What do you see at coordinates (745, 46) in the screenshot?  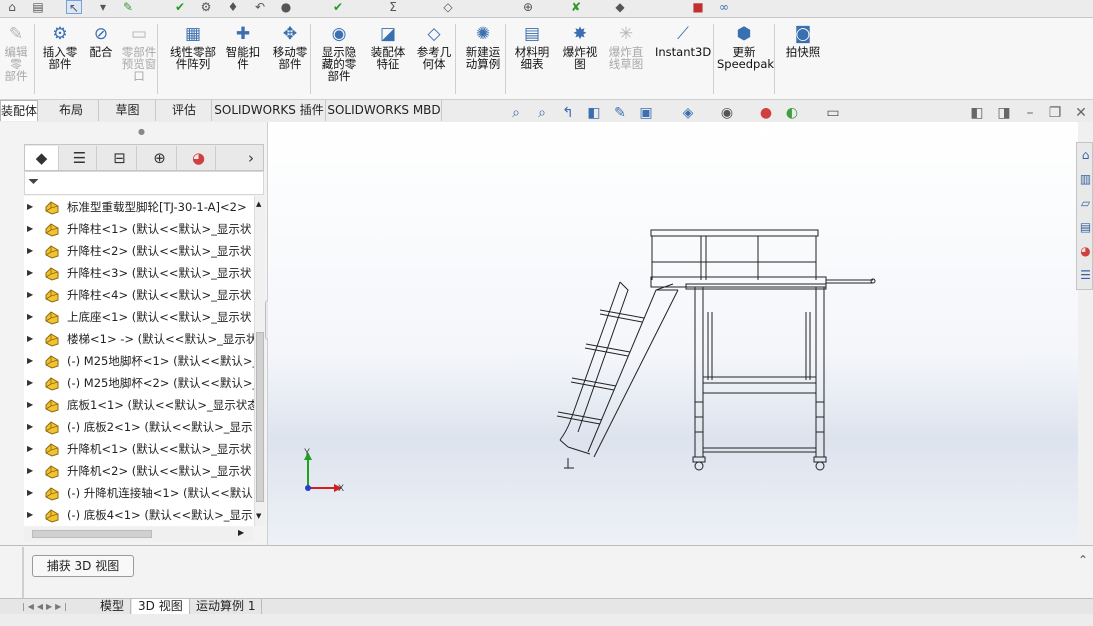 I see `ribbon-button-speedpak: ⬢ 更新 Speedpak` at bounding box center [745, 46].